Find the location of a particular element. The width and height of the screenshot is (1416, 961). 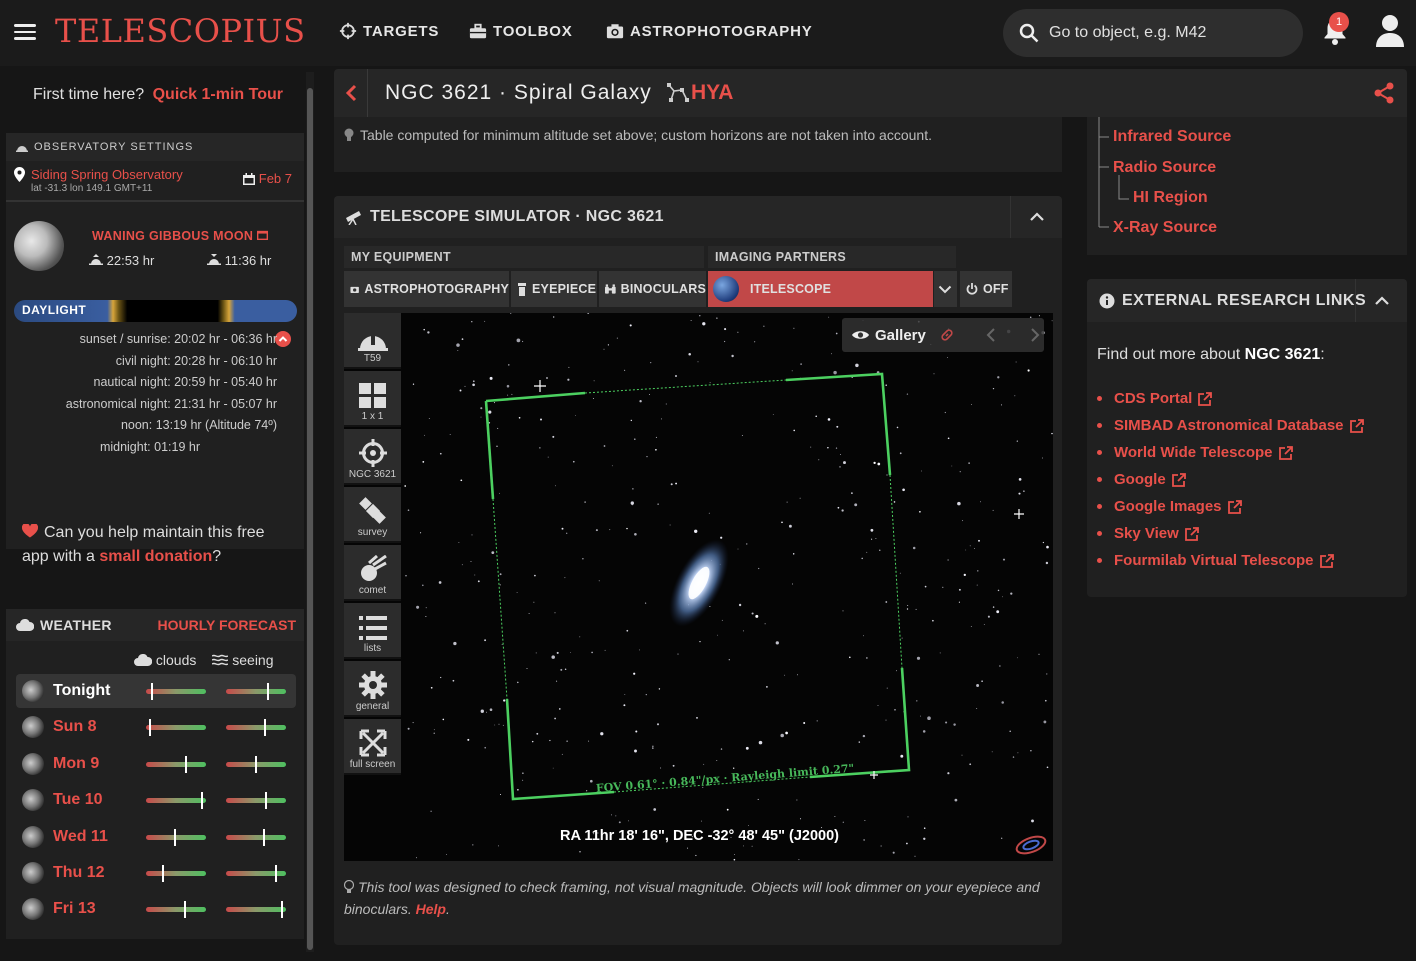

itelescope-button: ITELESCOPE is located at coordinates (820, 289).